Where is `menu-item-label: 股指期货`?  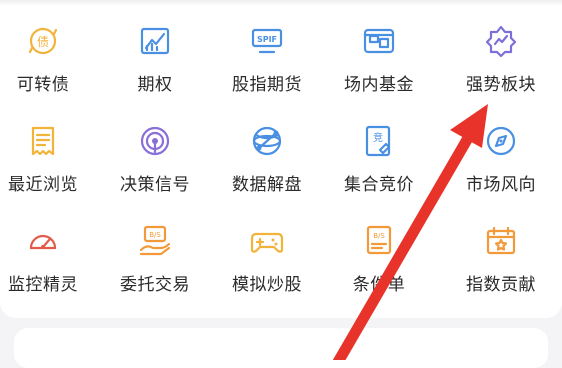
menu-item-label: 股指期货 is located at coordinates (267, 85).